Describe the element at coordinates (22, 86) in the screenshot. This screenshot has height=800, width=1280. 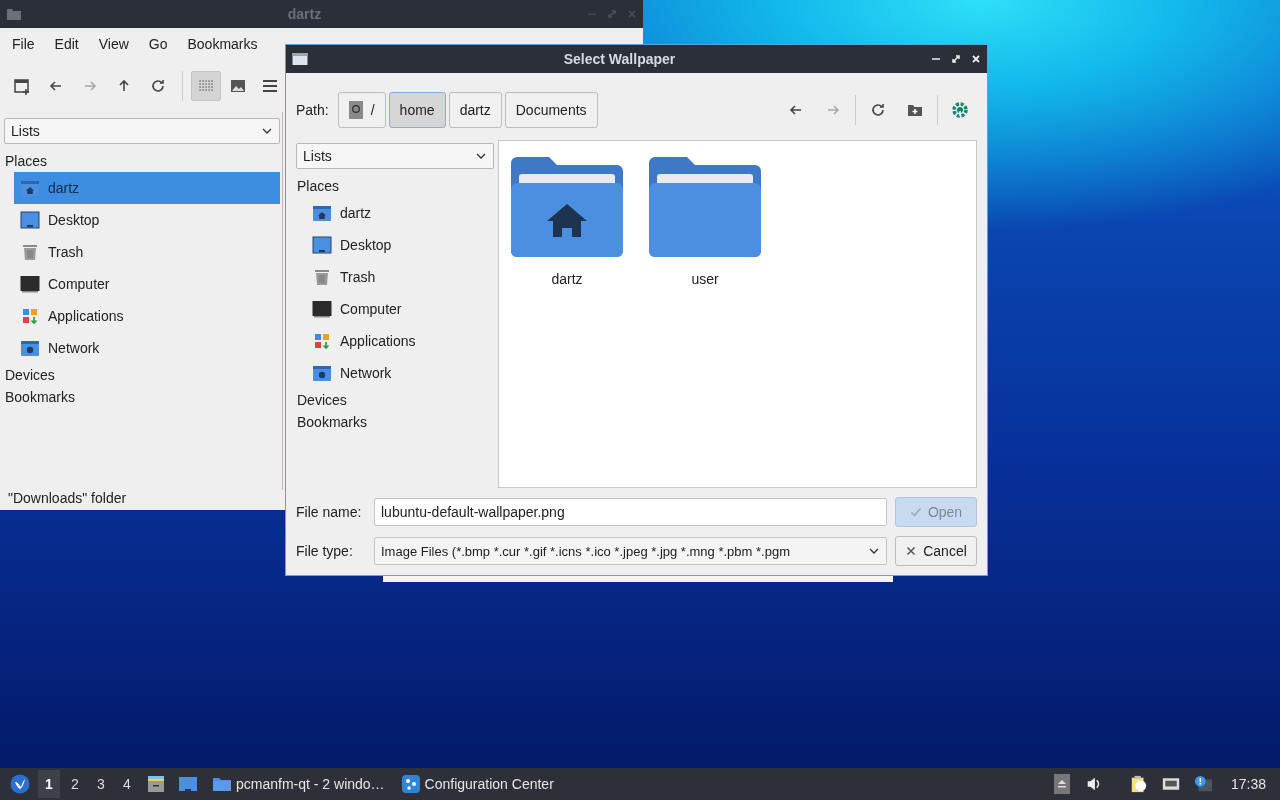
I see `new-tab-icon` at that location.